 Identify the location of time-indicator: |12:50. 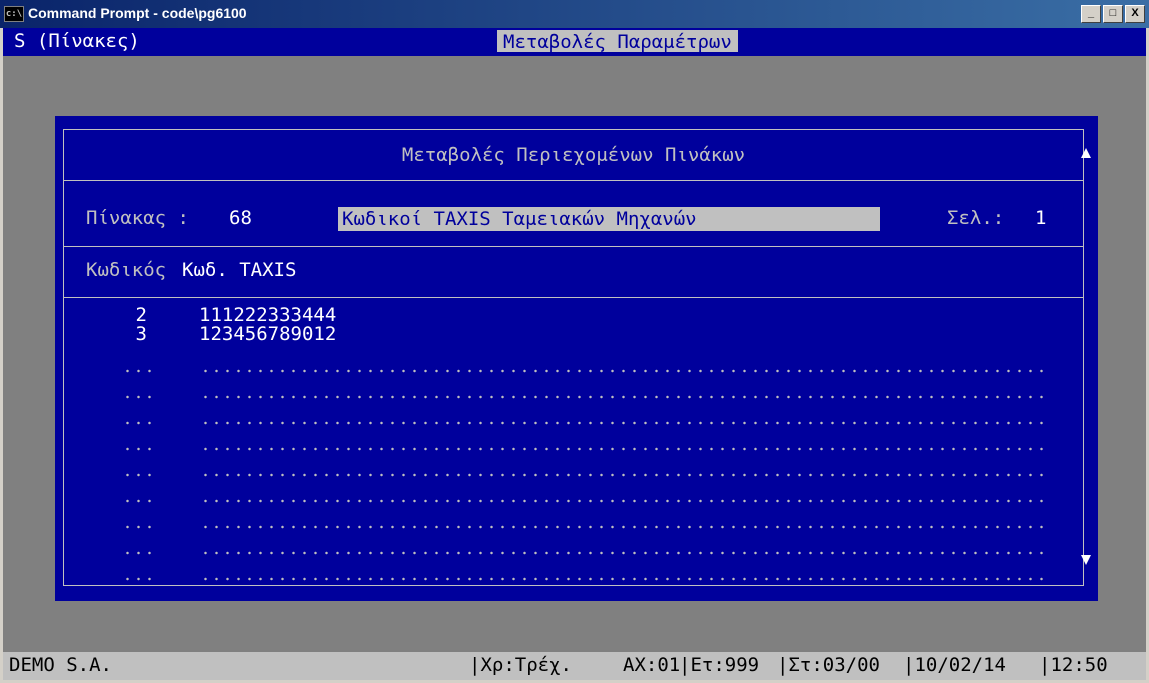
(1073, 665).